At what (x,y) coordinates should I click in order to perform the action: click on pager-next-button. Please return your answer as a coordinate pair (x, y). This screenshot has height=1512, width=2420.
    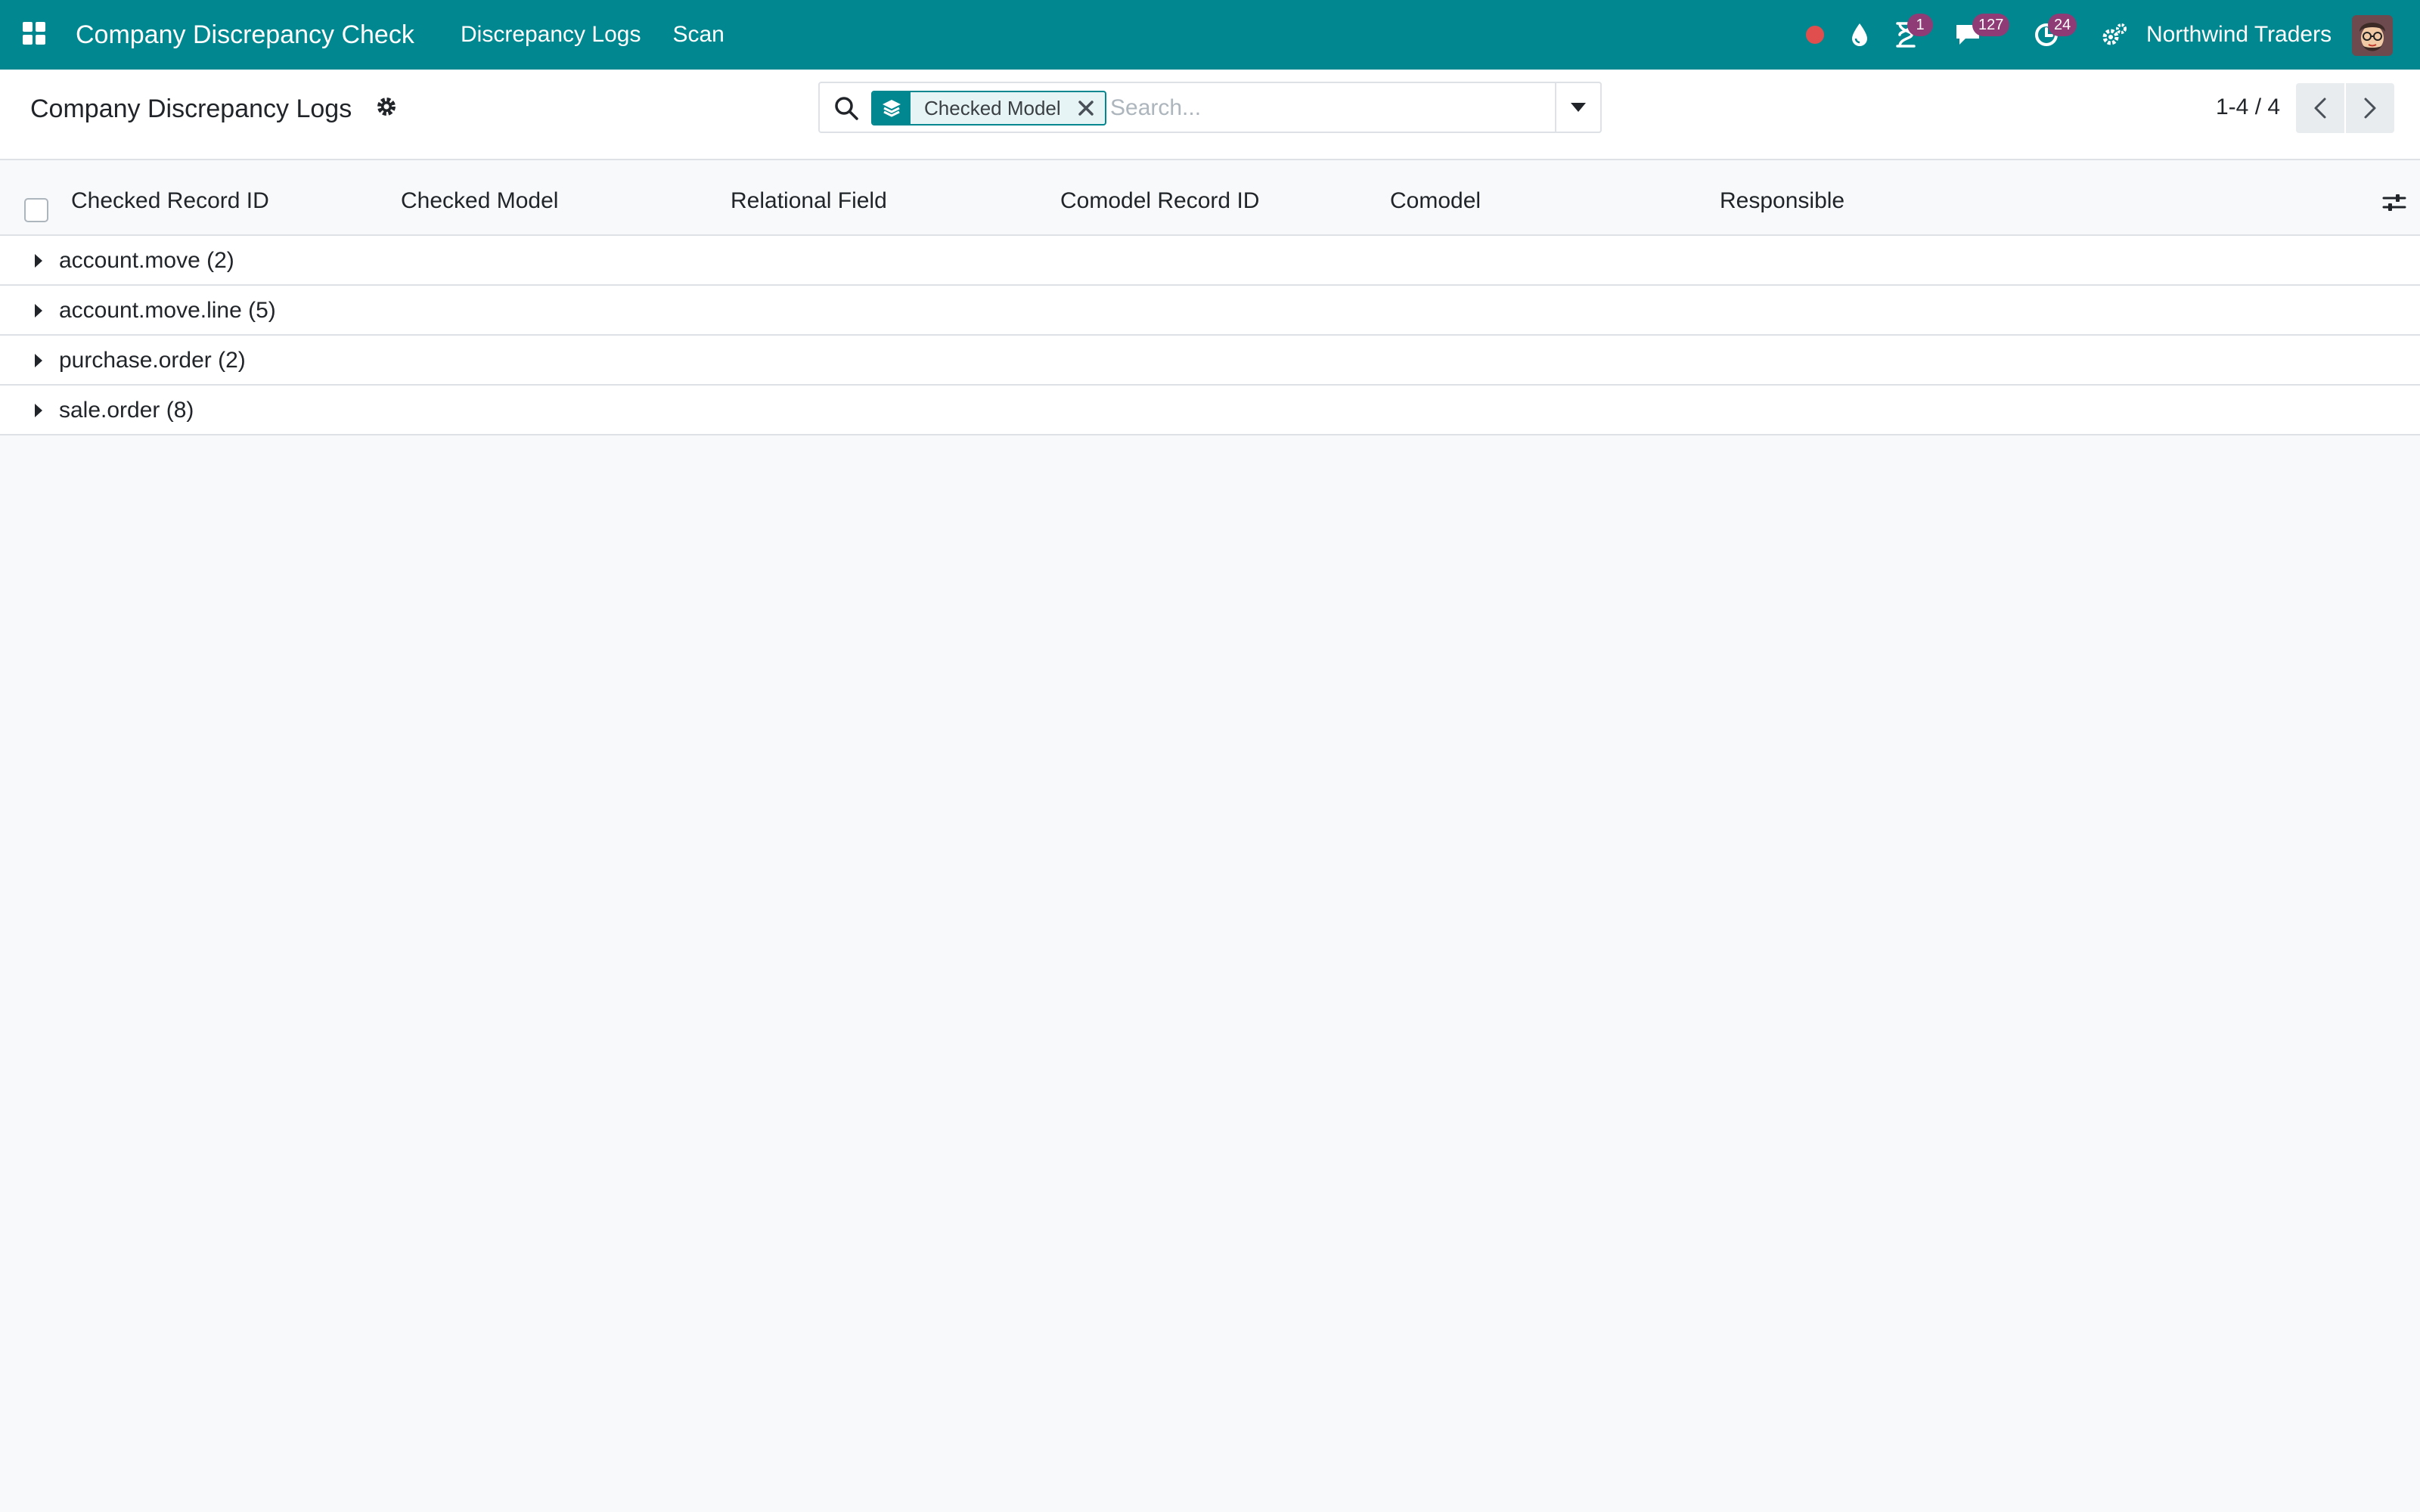
    Looking at the image, I should click on (2370, 108).